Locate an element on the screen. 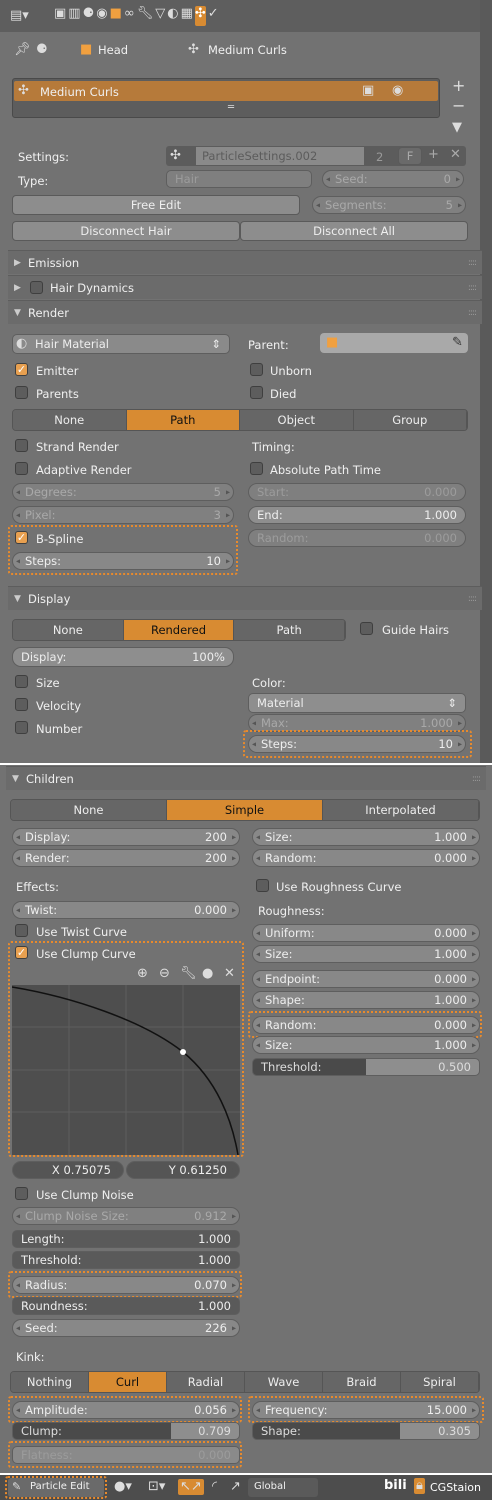 This screenshot has width=492, height=1500. color-dropdown: Material ⇕ is located at coordinates (357, 703).